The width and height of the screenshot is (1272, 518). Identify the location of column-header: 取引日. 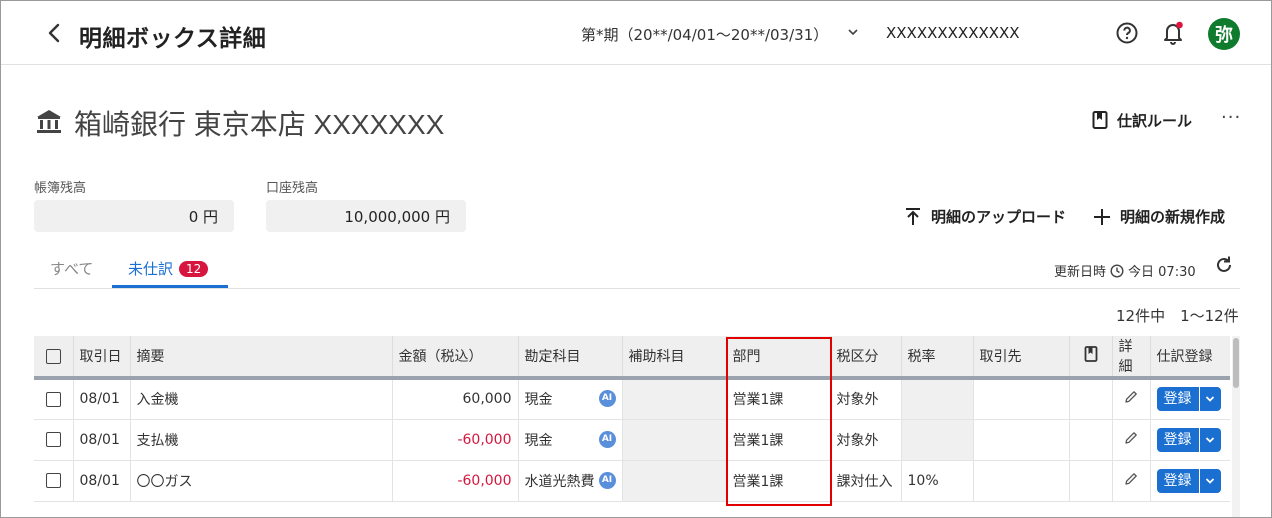
(101, 358).